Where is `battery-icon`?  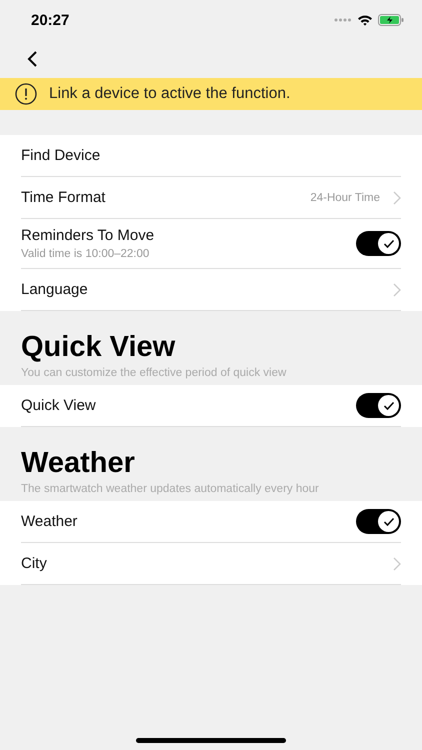 battery-icon is located at coordinates (391, 20).